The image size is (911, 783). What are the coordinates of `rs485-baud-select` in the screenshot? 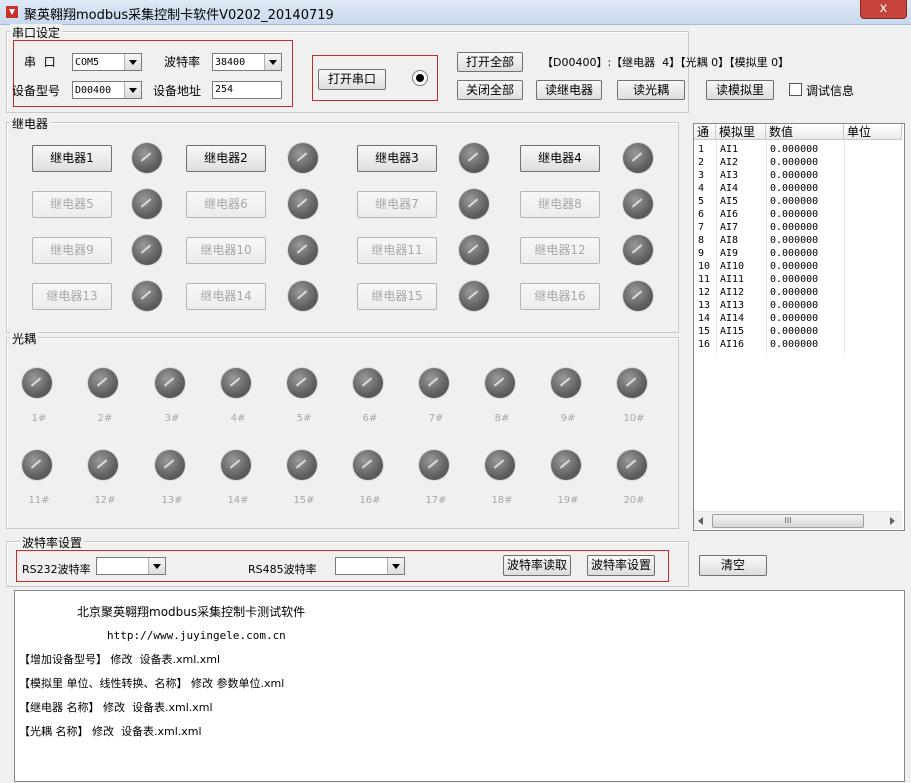 It's located at (370, 566).